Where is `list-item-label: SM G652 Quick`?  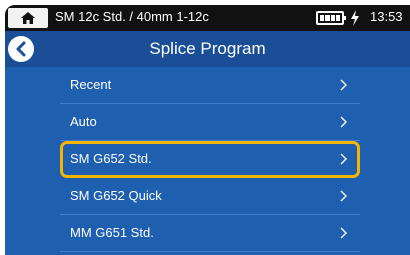
list-item-label: SM G652 Quick is located at coordinates (116, 195).